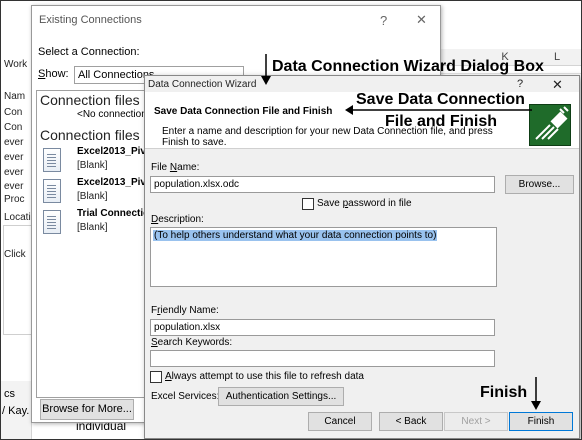 The height and width of the screenshot is (440, 582). I want to click on wizard-graphic-icon, so click(550, 125).